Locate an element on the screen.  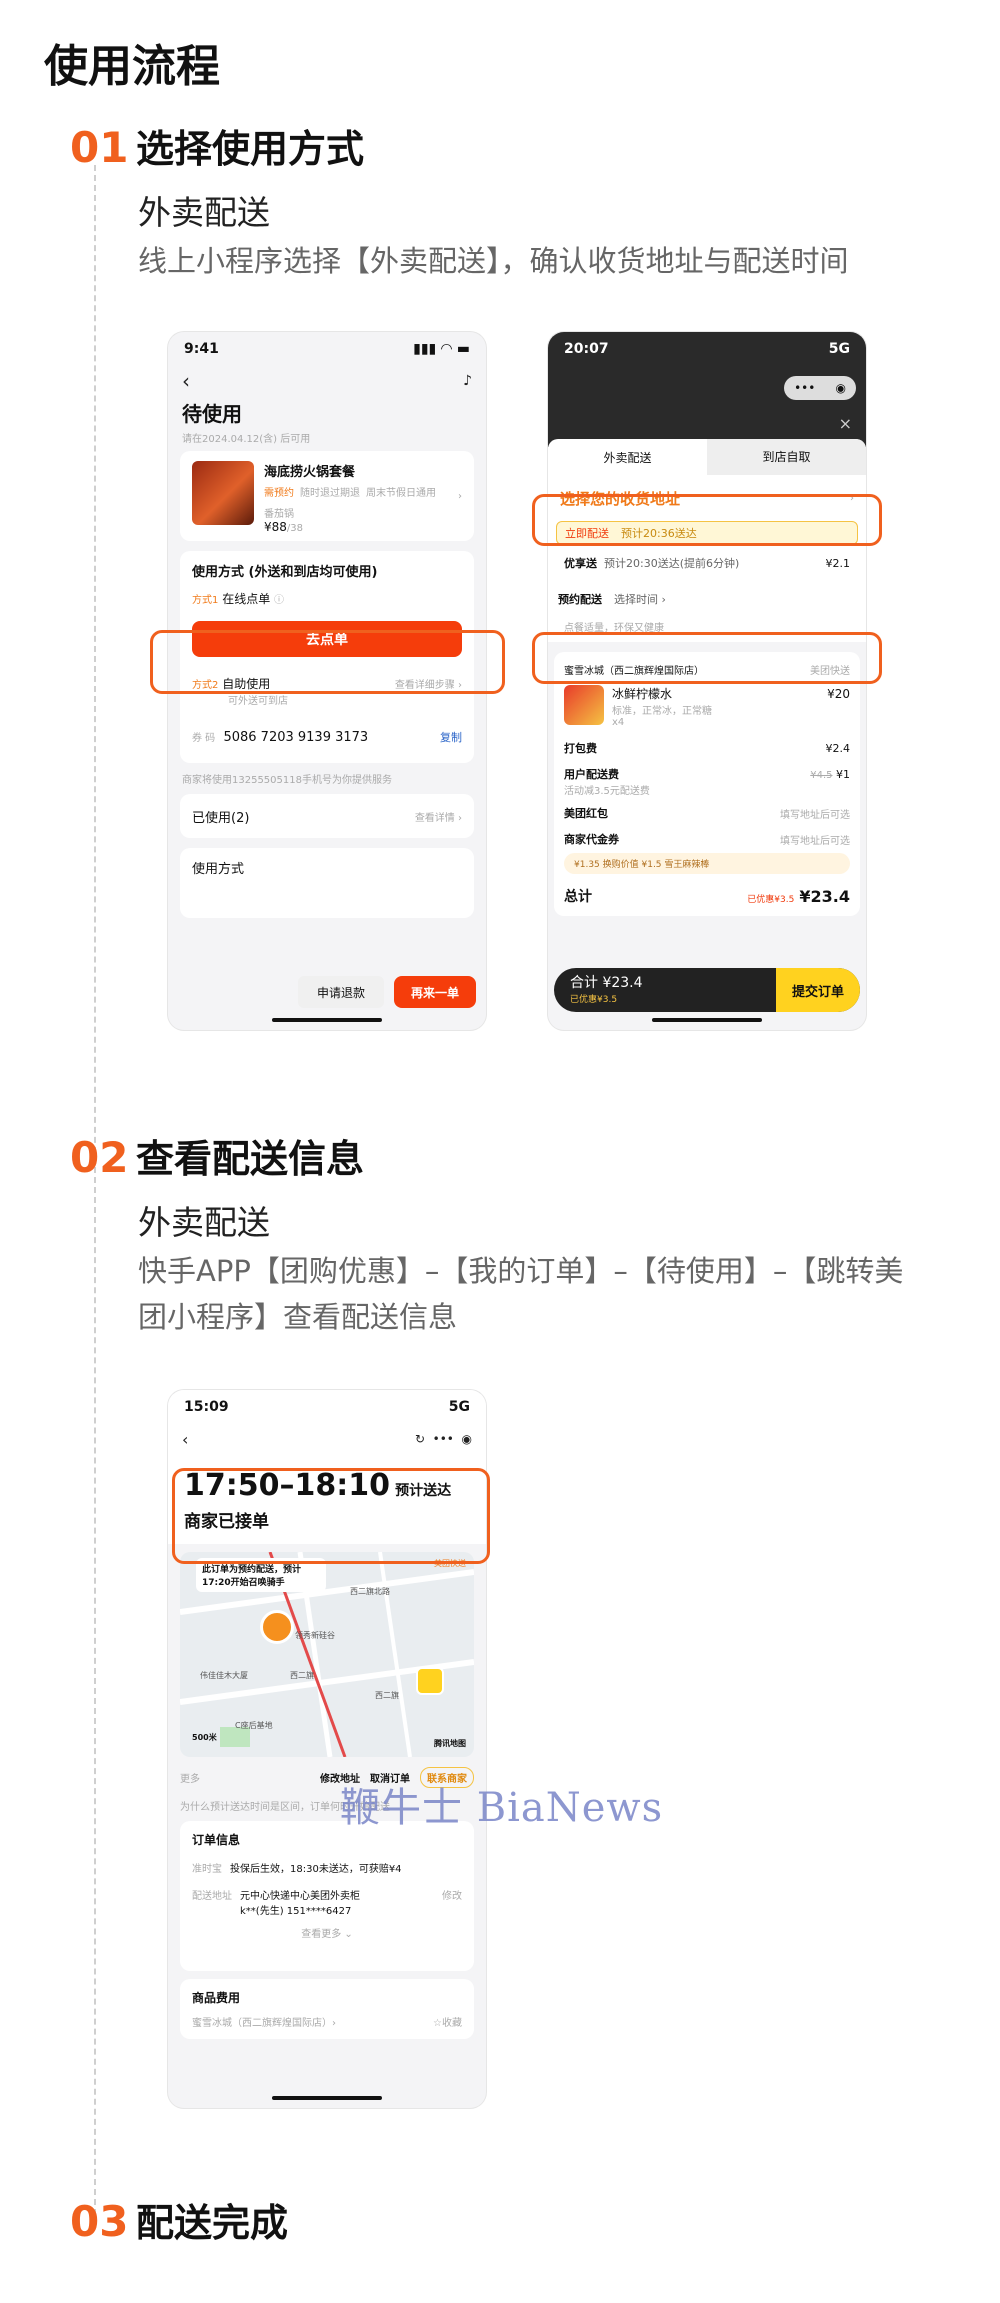
step-1-heading: 01 选择使用方式 is located at coordinates (217, 145).